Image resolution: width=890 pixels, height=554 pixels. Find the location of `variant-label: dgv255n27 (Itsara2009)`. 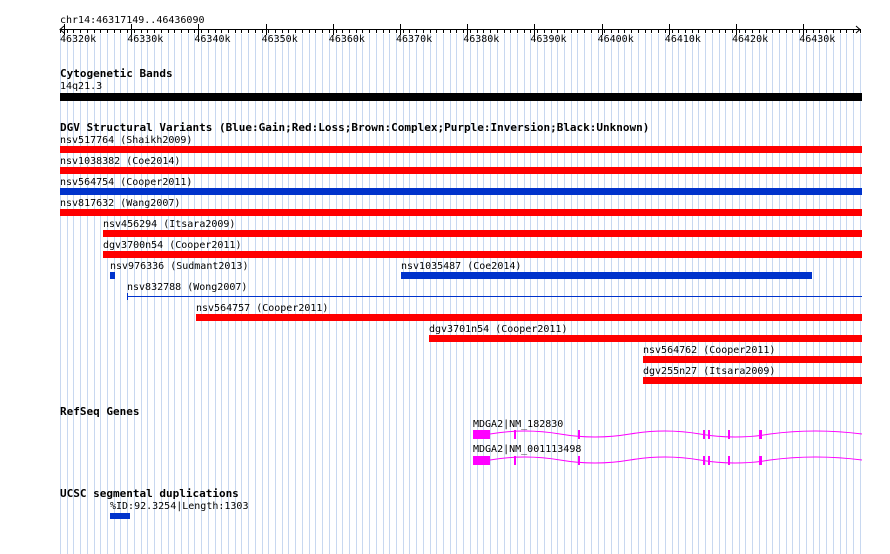

variant-label: dgv255n27 (Itsara2009) is located at coordinates (709, 371).